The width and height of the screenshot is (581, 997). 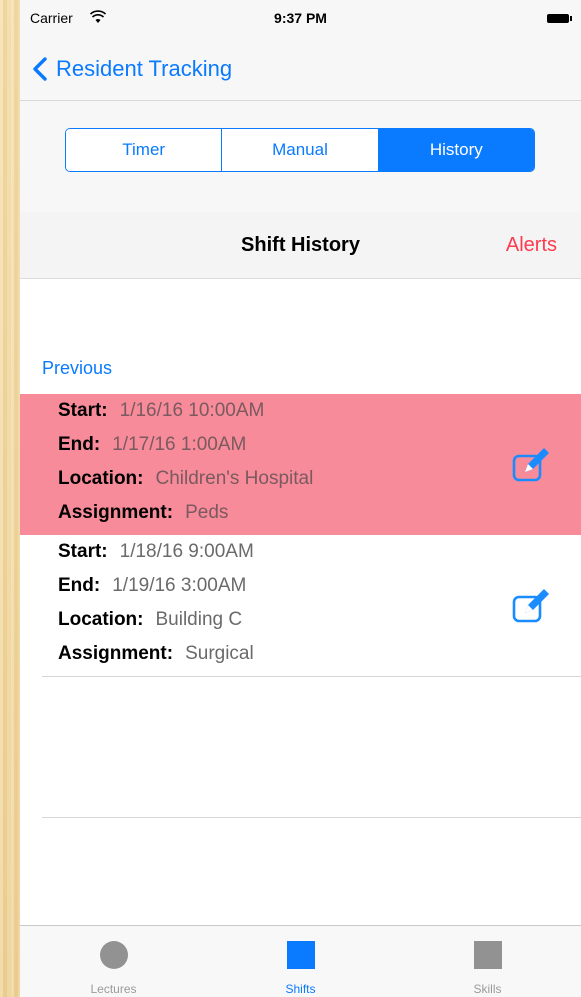 I want to click on tab-bar: Lectures Shifts Skills, so click(x=300, y=961).